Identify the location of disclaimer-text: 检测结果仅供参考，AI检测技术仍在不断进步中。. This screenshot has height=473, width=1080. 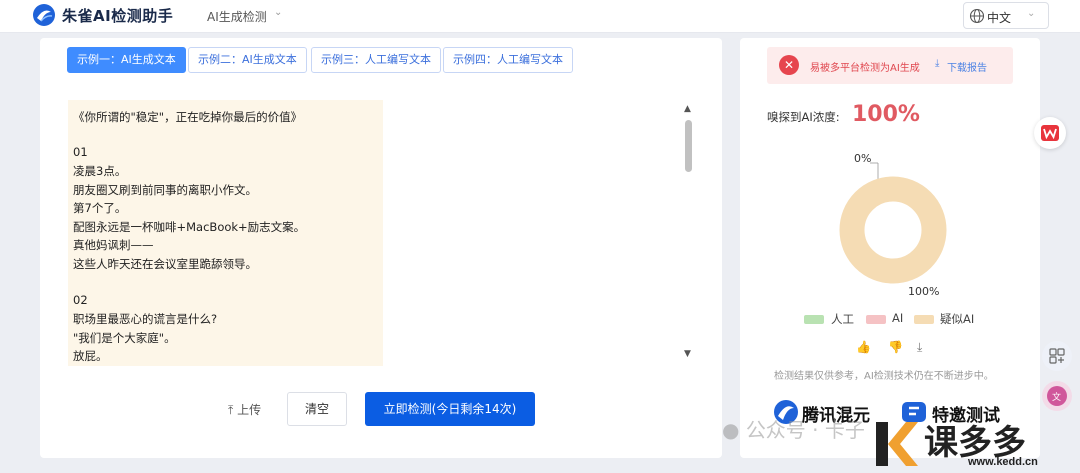
(884, 376).